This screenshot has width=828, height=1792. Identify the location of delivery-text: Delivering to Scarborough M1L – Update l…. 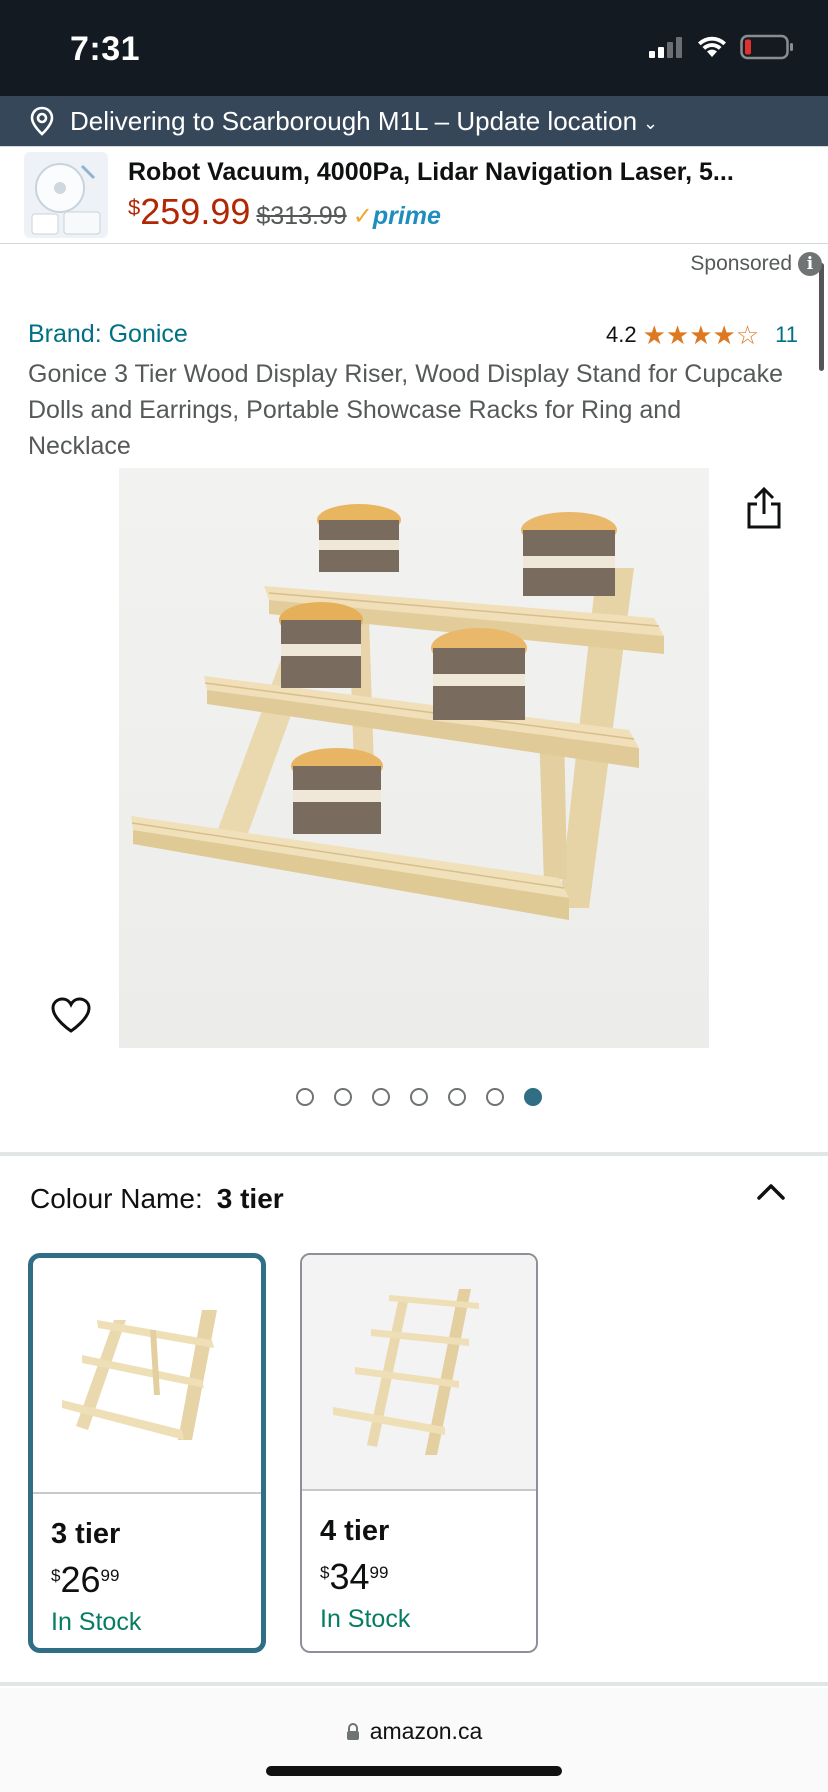
(353, 121).